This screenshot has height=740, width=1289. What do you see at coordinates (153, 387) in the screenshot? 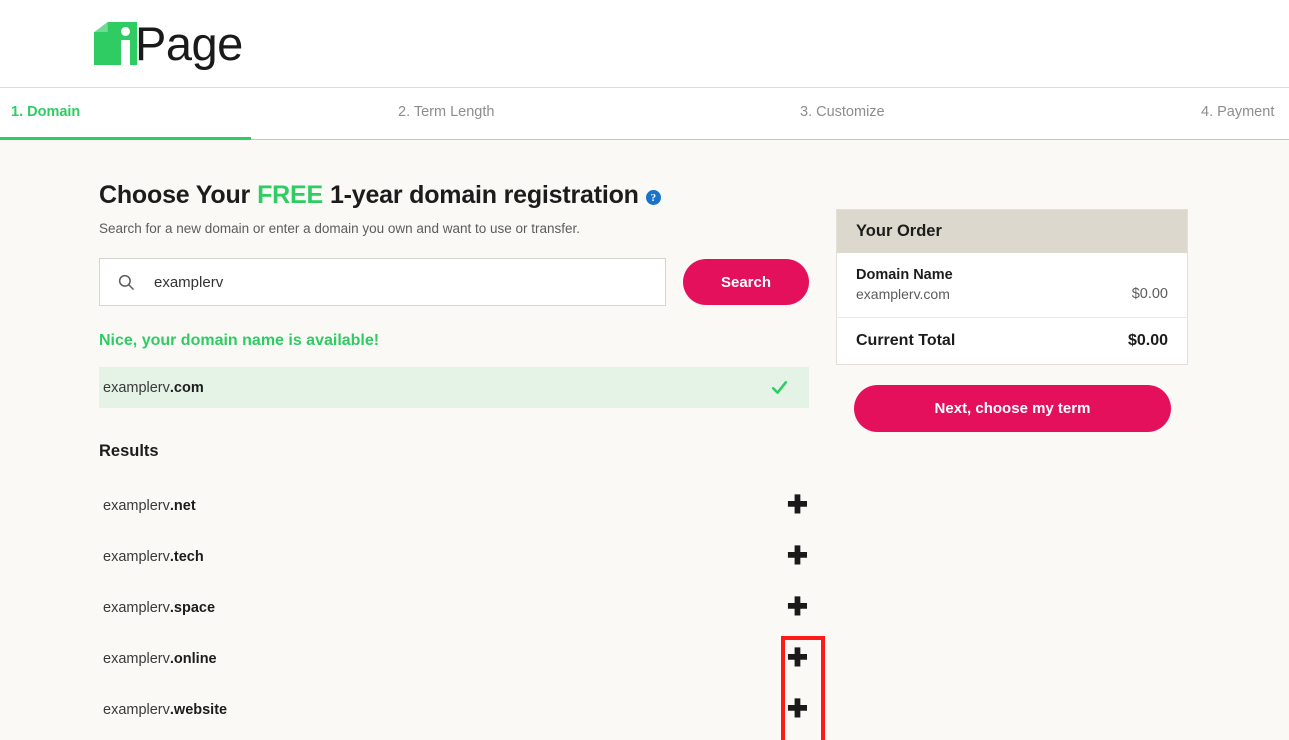
I see `available-domain-name: examplerv.com` at bounding box center [153, 387].